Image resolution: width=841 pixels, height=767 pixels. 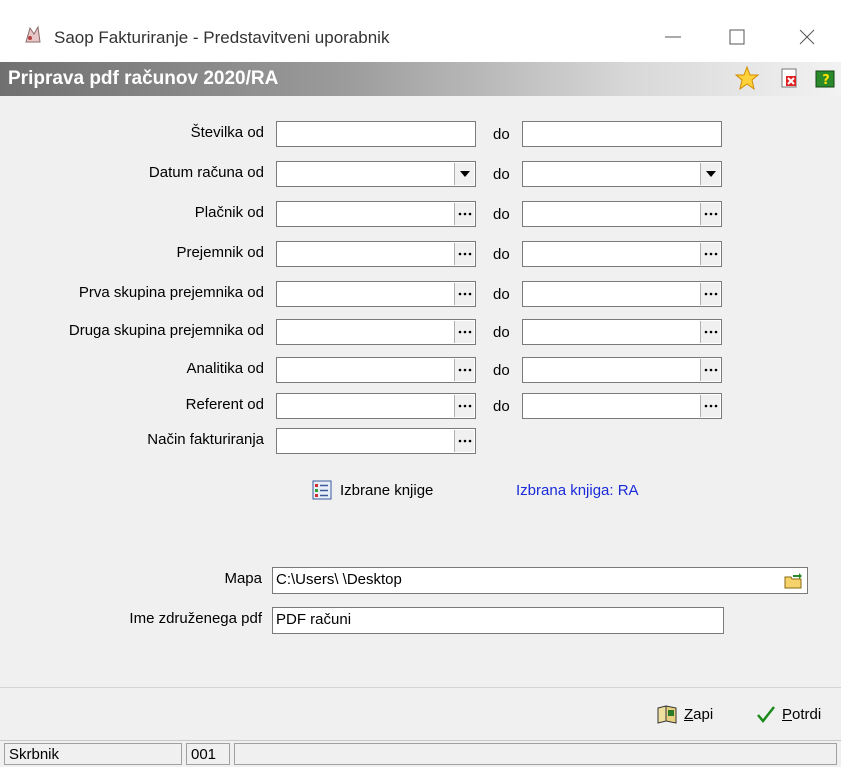 I want to click on row-label: Plačnik od, so click(x=229, y=212).